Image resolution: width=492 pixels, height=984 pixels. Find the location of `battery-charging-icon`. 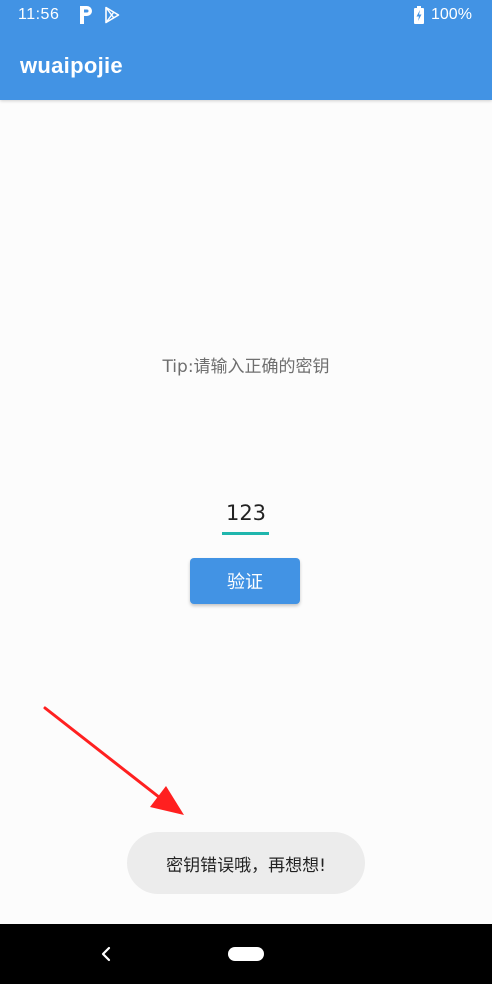

battery-charging-icon is located at coordinates (419, 15).